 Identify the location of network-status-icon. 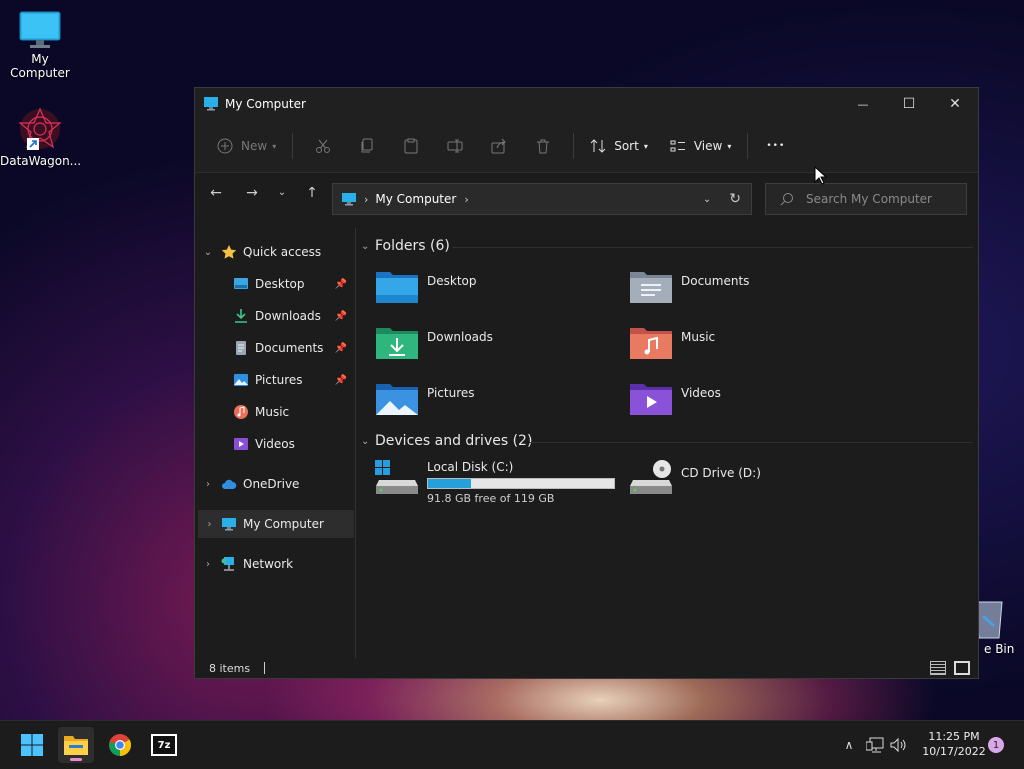
(875, 745).